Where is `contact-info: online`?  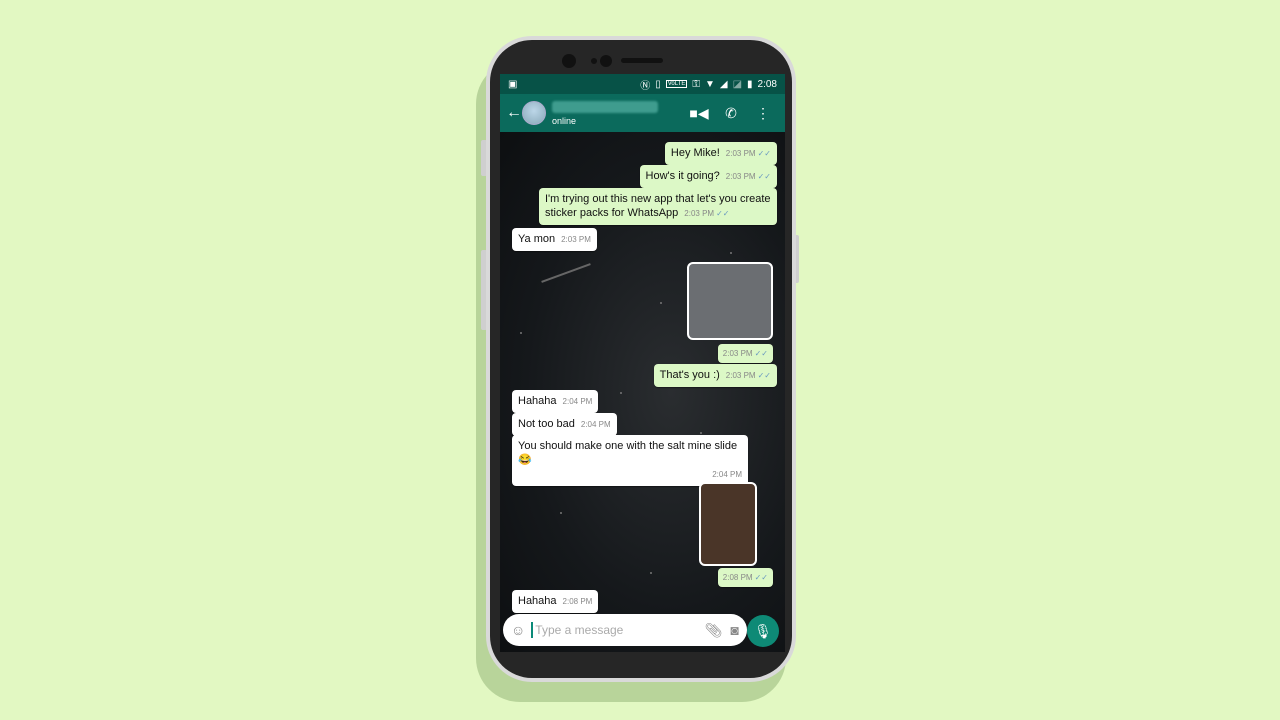 contact-info: online is located at coordinates (617, 113).